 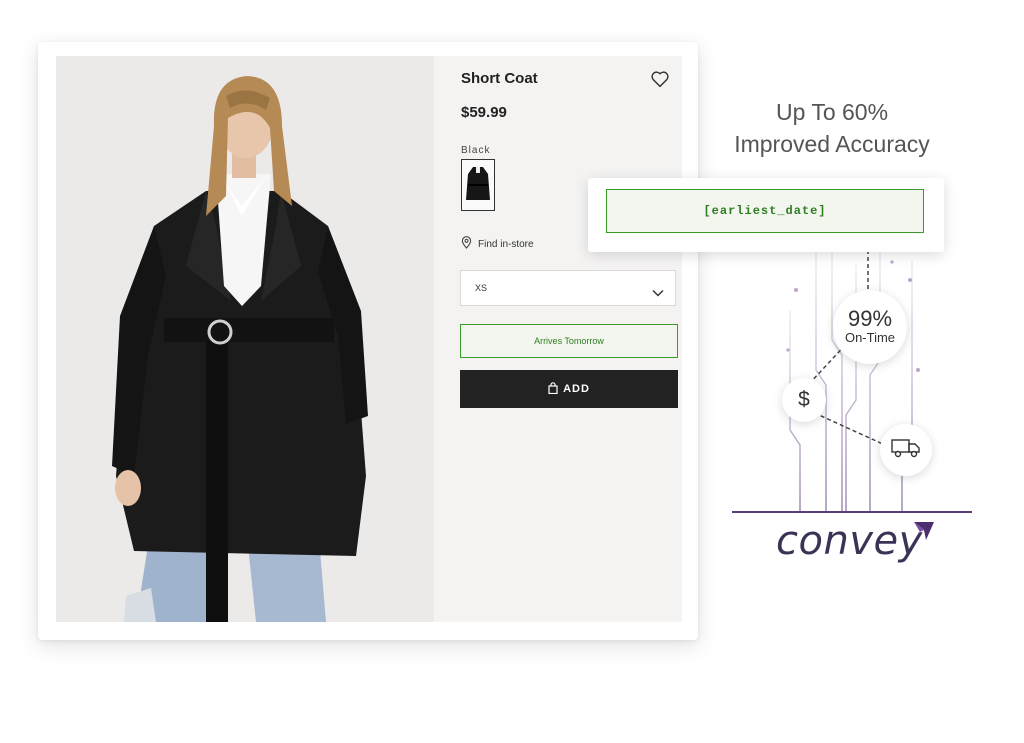 I want to click on location-pin-icon, so click(x=466, y=244).